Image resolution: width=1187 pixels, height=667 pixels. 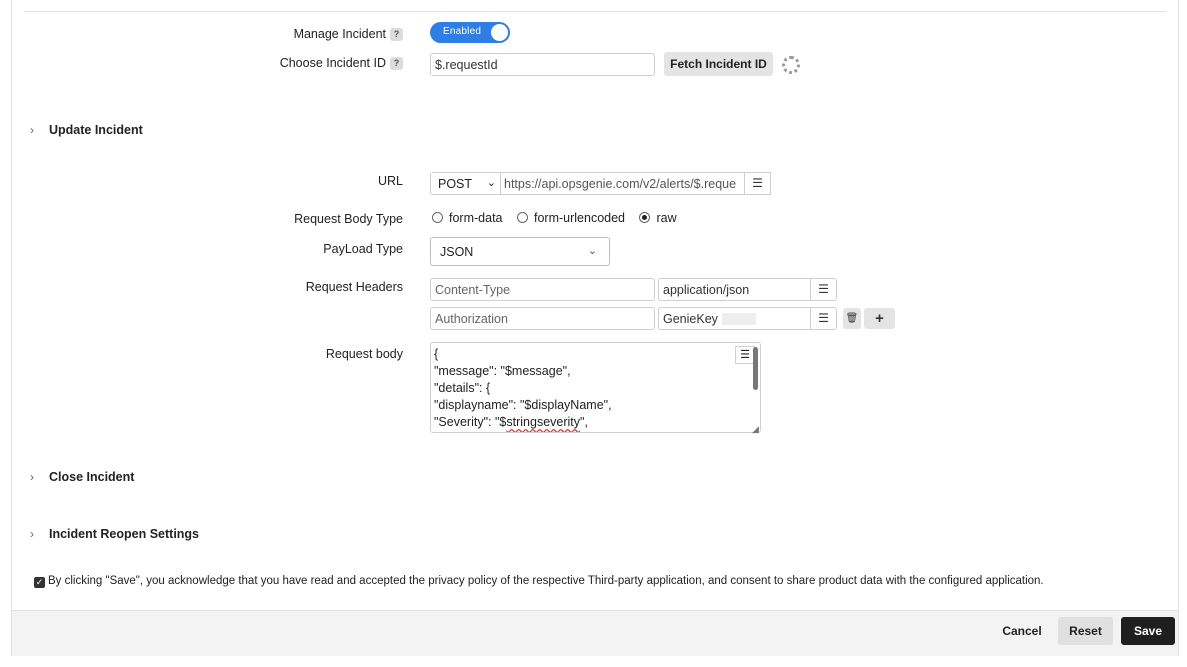 What do you see at coordinates (1022, 631) in the screenshot?
I see `cancel-button: Cancel` at bounding box center [1022, 631].